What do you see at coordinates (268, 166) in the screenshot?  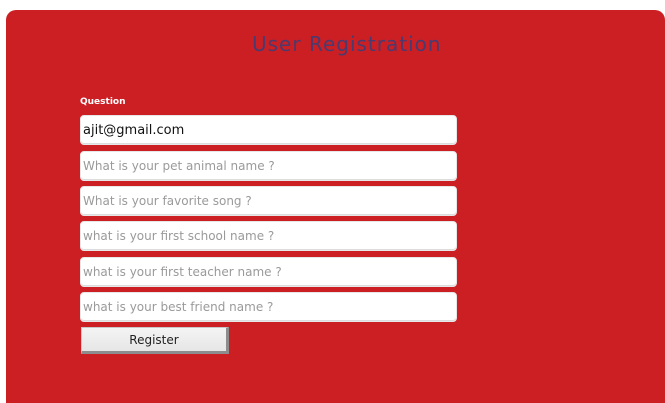 I see `pet-animal-question-input` at bounding box center [268, 166].